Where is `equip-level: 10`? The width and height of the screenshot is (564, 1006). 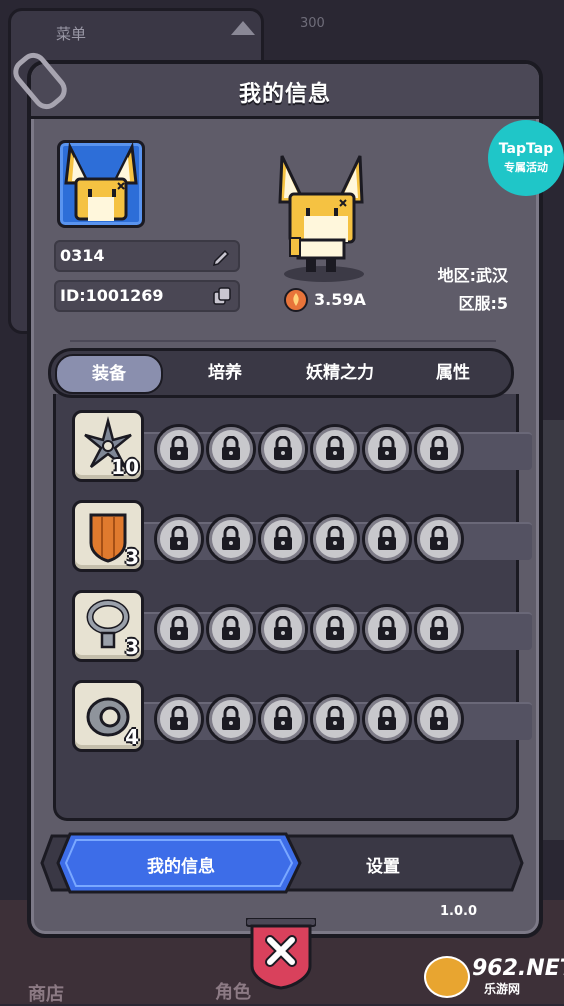
equip-level: 10 is located at coordinates (125, 467).